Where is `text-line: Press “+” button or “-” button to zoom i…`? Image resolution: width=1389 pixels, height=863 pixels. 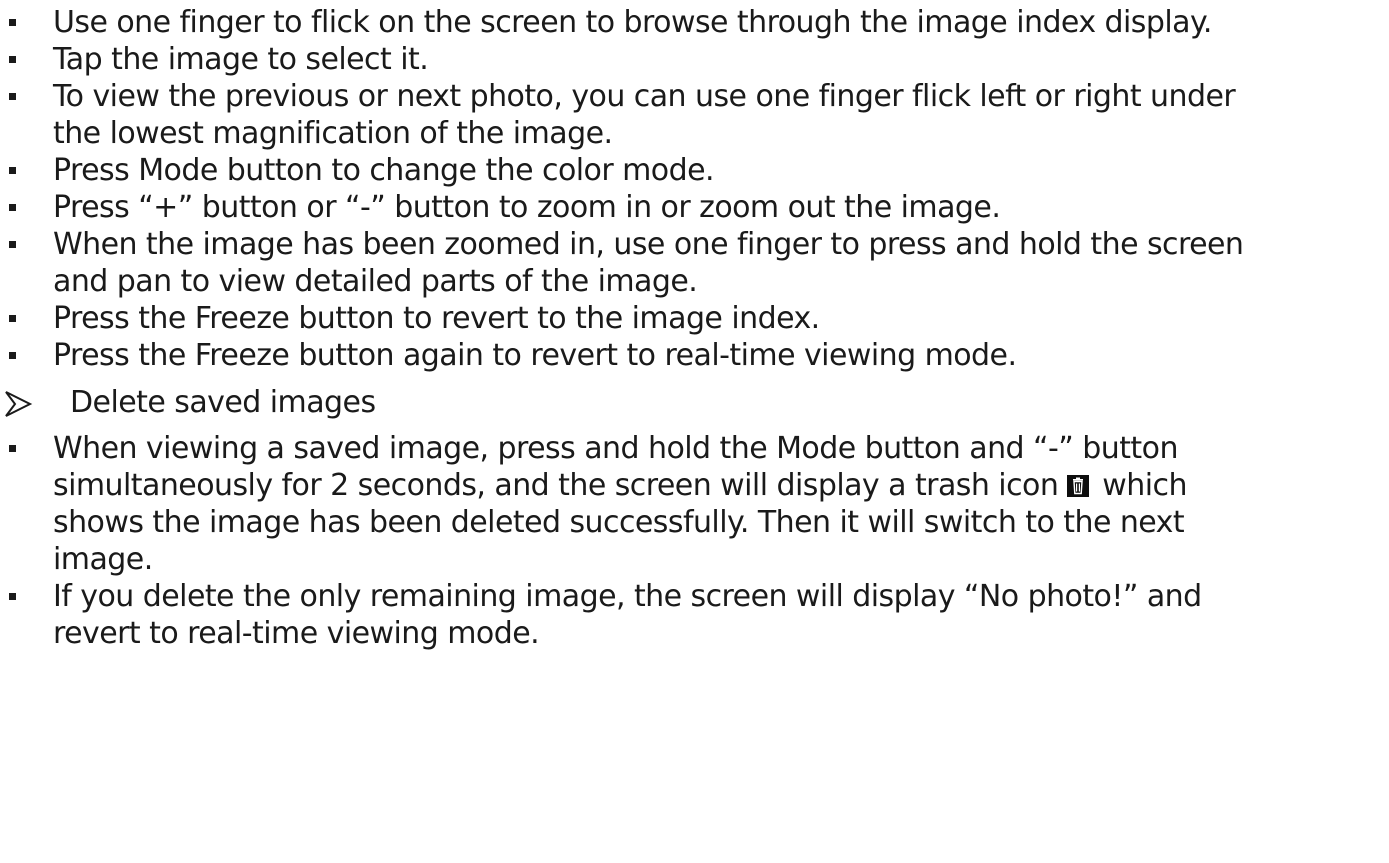 text-line: Press “+” button or “-” button to zoom i… is located at coordinates (527, 207).